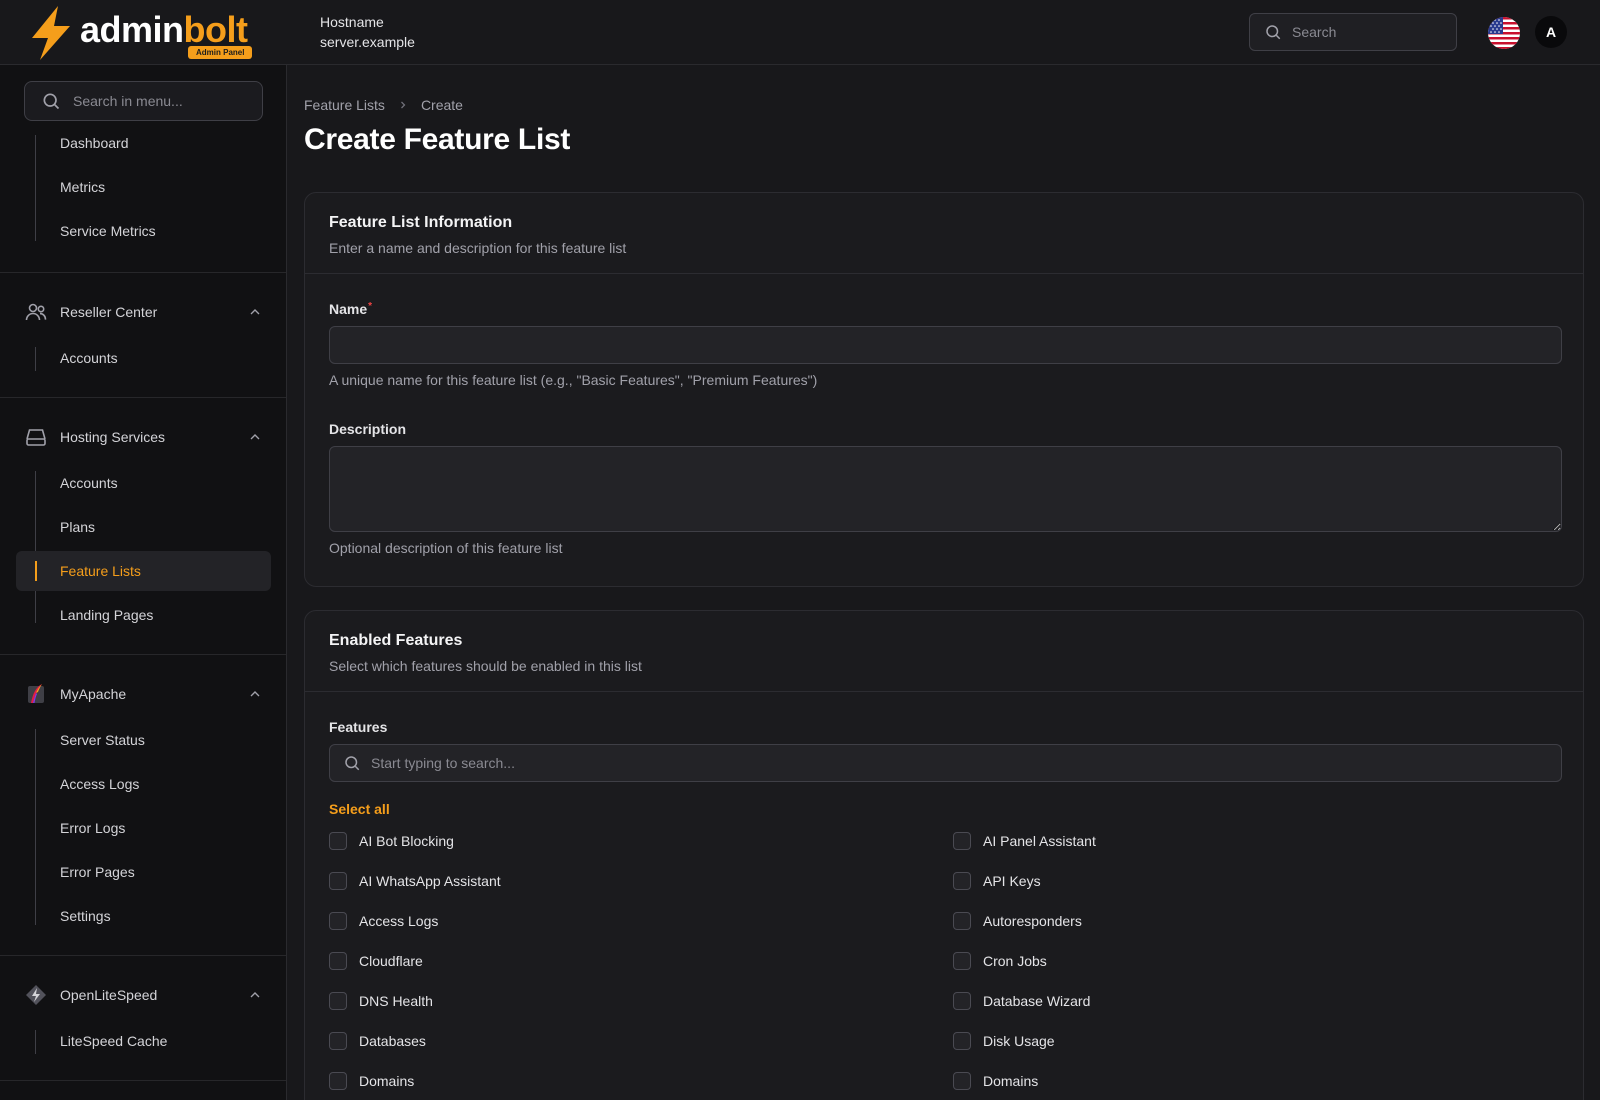  What do you see at coordinates (36, 437) in the screenshot?
I see `server-drive-icon` at bounding box center [36, 437].